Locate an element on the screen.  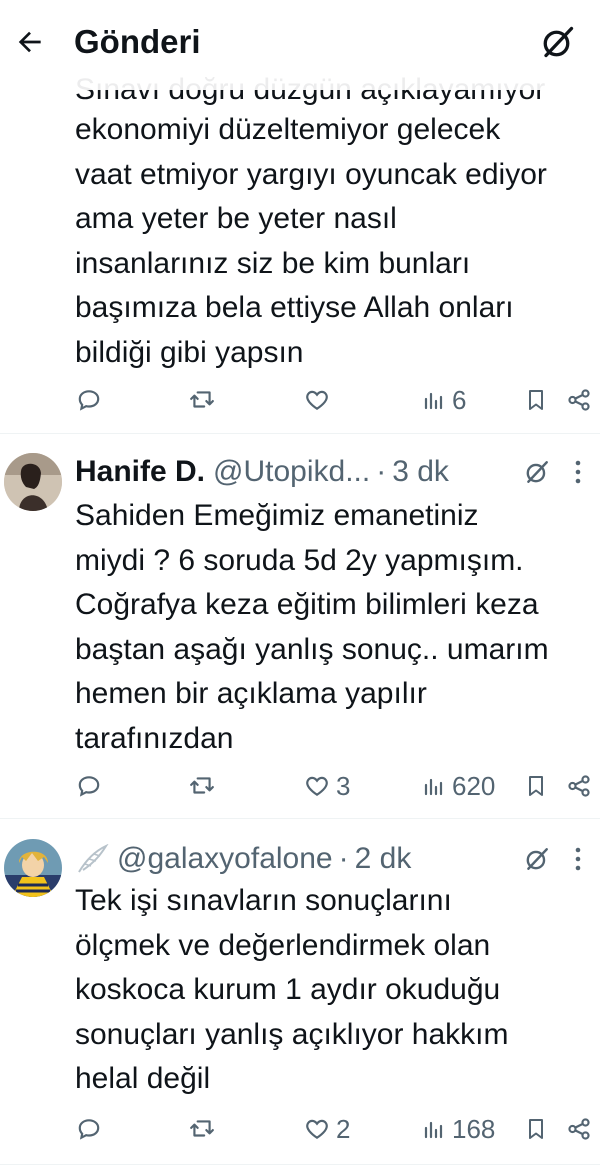
like-button: 2 is located at coordinates (327, 1129).